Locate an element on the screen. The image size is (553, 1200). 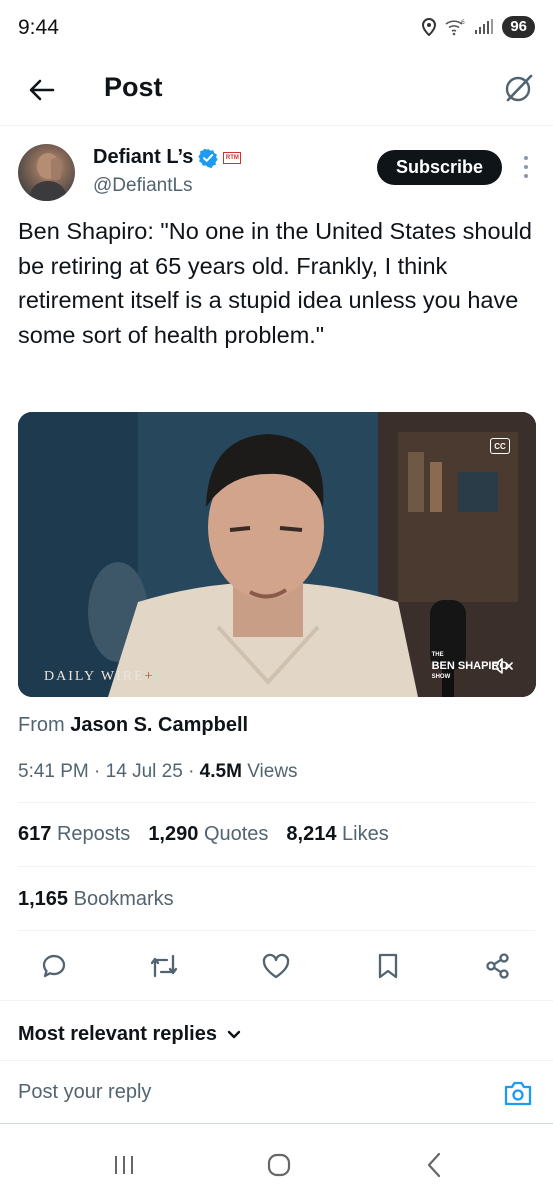
post-date: 14 Jul 25 is located at coordinates (144, 771).